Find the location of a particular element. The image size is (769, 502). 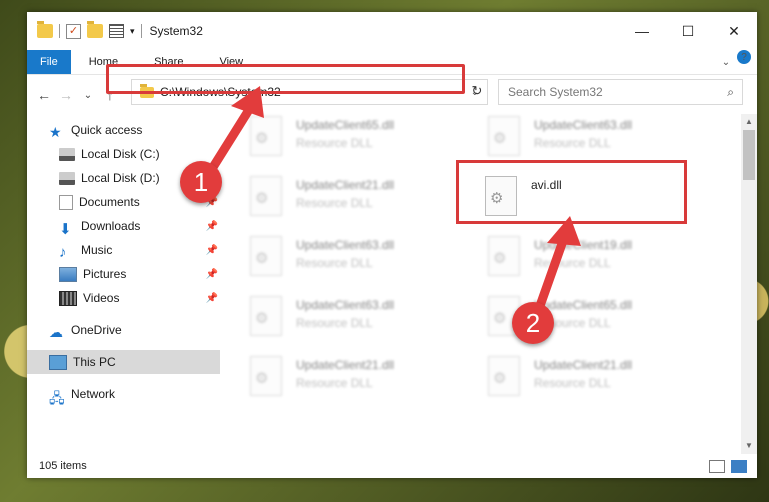

step-2-badge: 2 is located at coordinates (533, 323).